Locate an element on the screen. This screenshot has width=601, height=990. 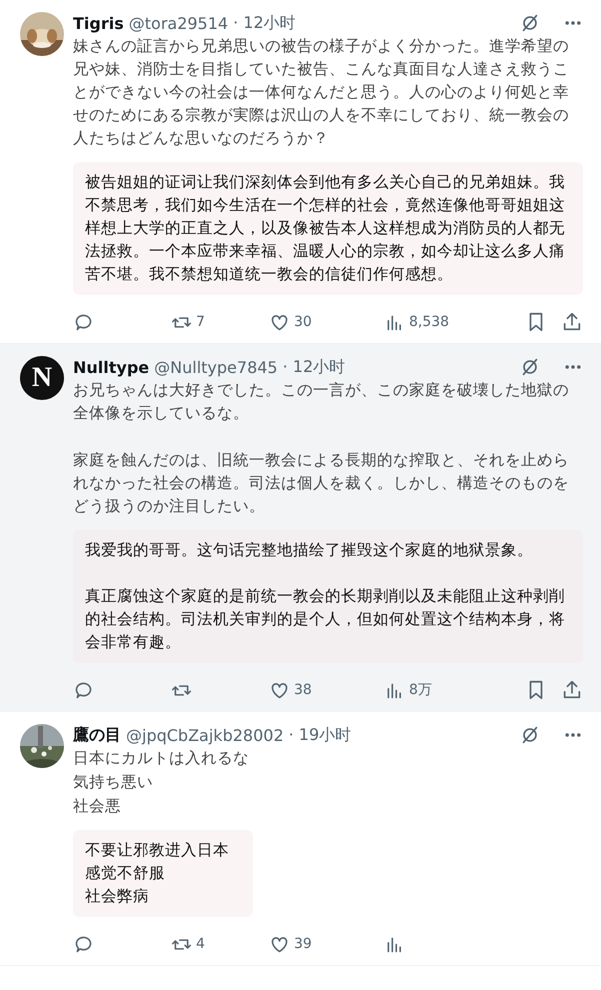
display-name: 鷹の目 is located at coordinates (97, 735).